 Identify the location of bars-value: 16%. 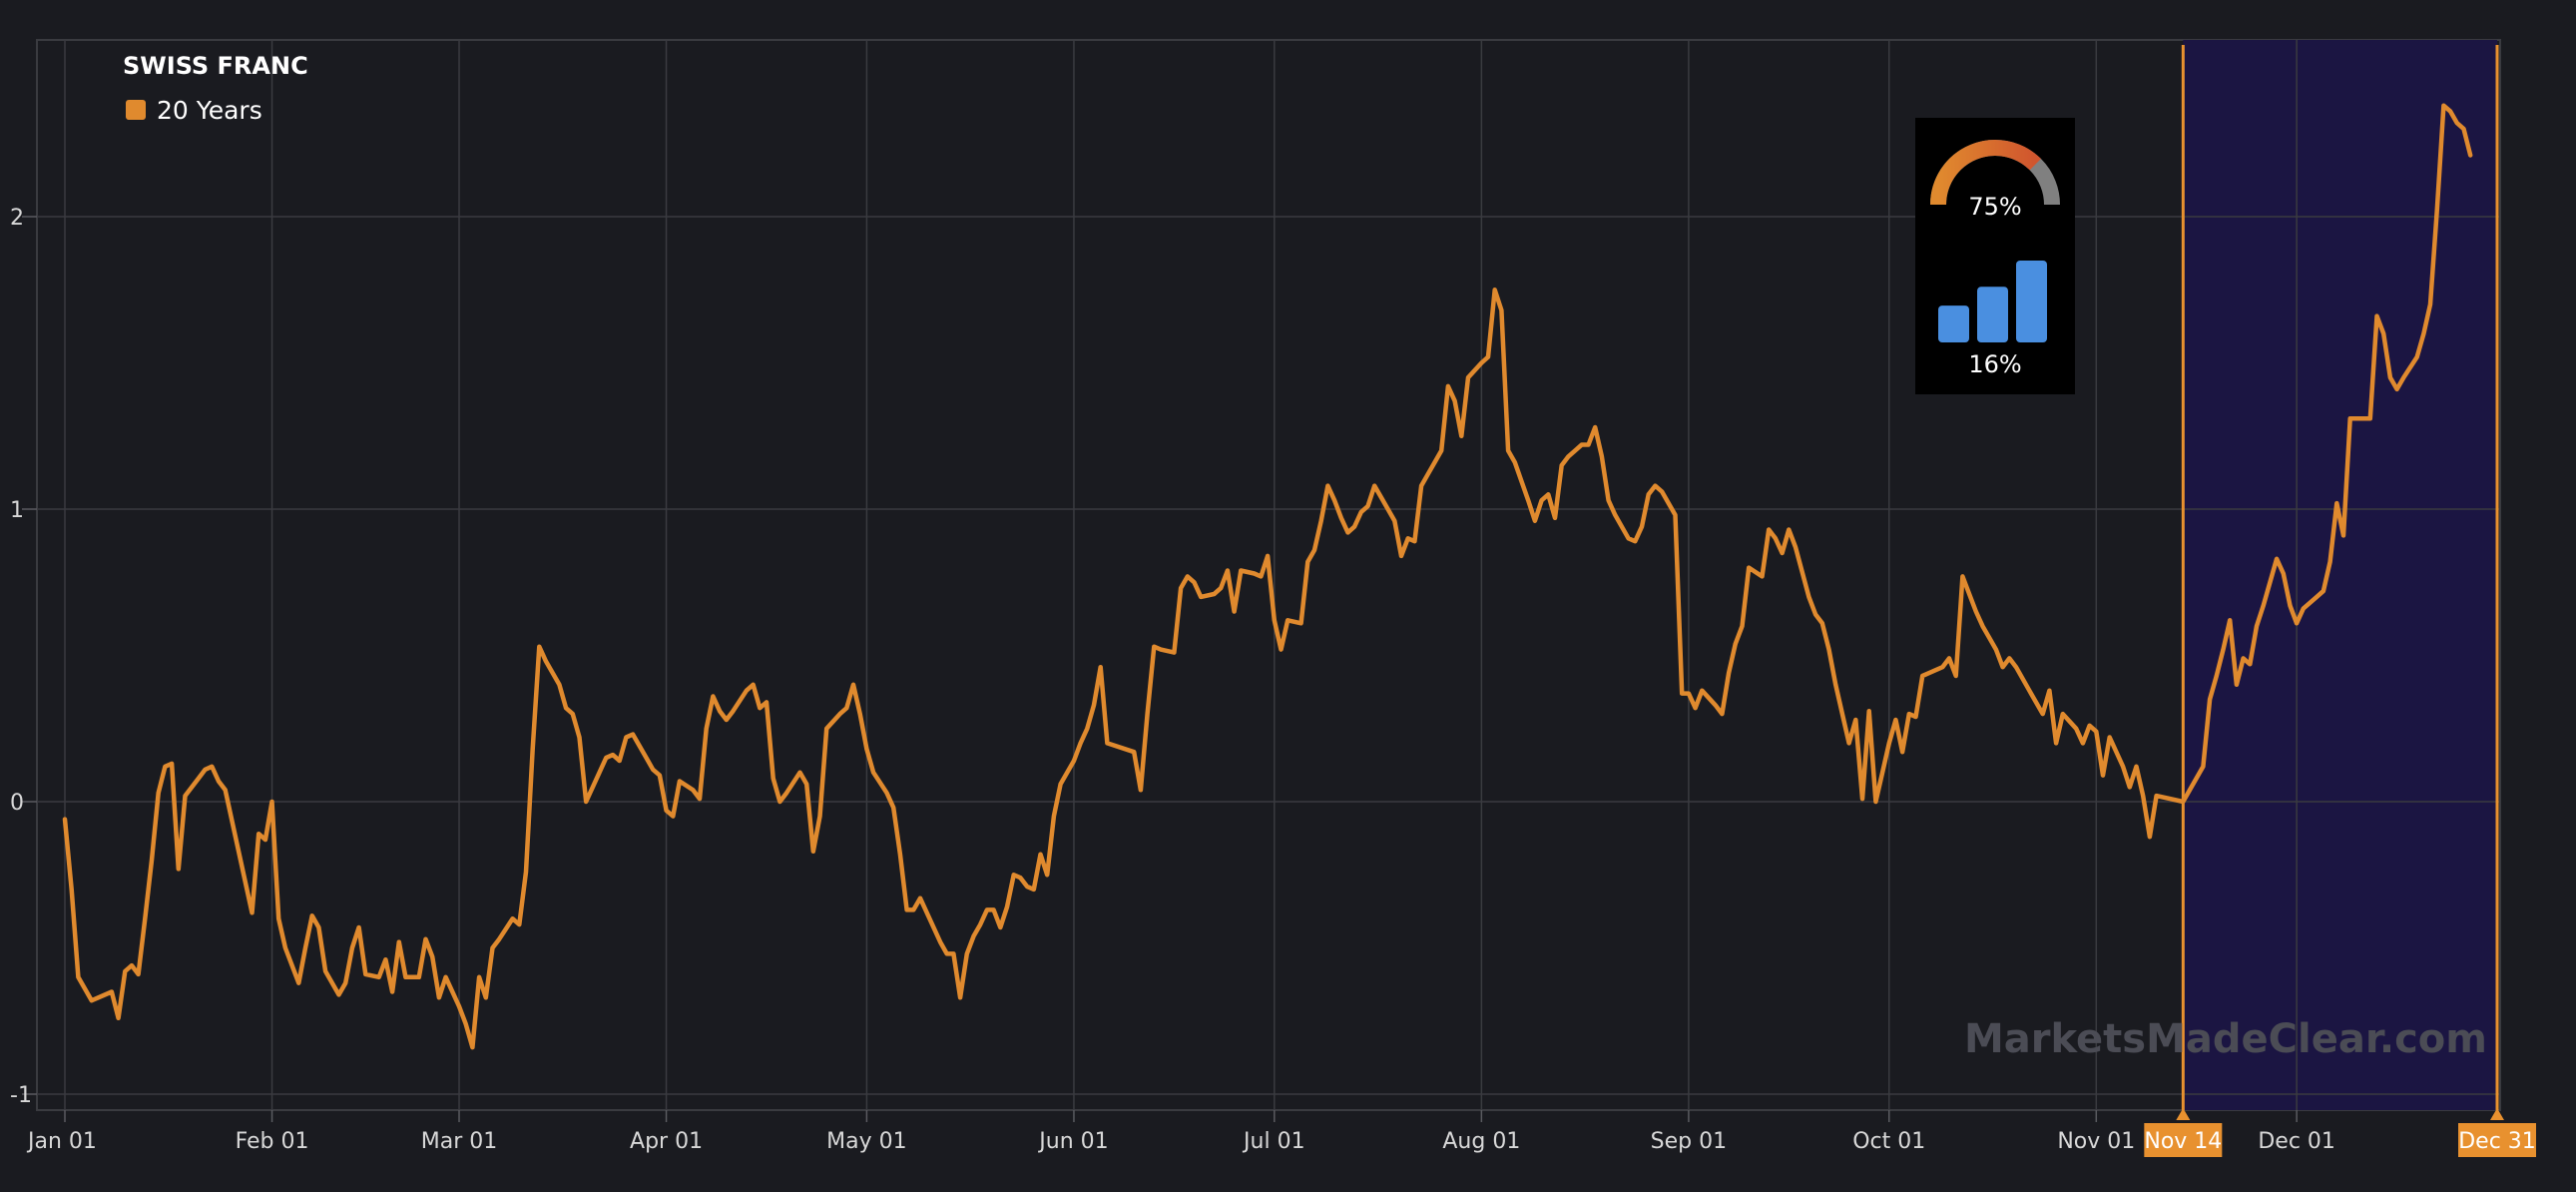
(1995, 364).